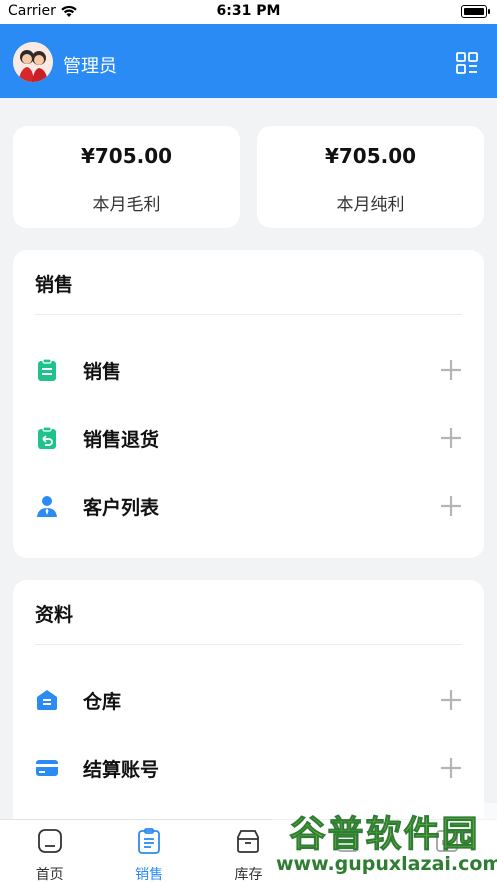 The height and width of the screenshot is (883, 497). Describe the element at coordinates (248, 841) in the screenshot. I see `box-icon` at that location.